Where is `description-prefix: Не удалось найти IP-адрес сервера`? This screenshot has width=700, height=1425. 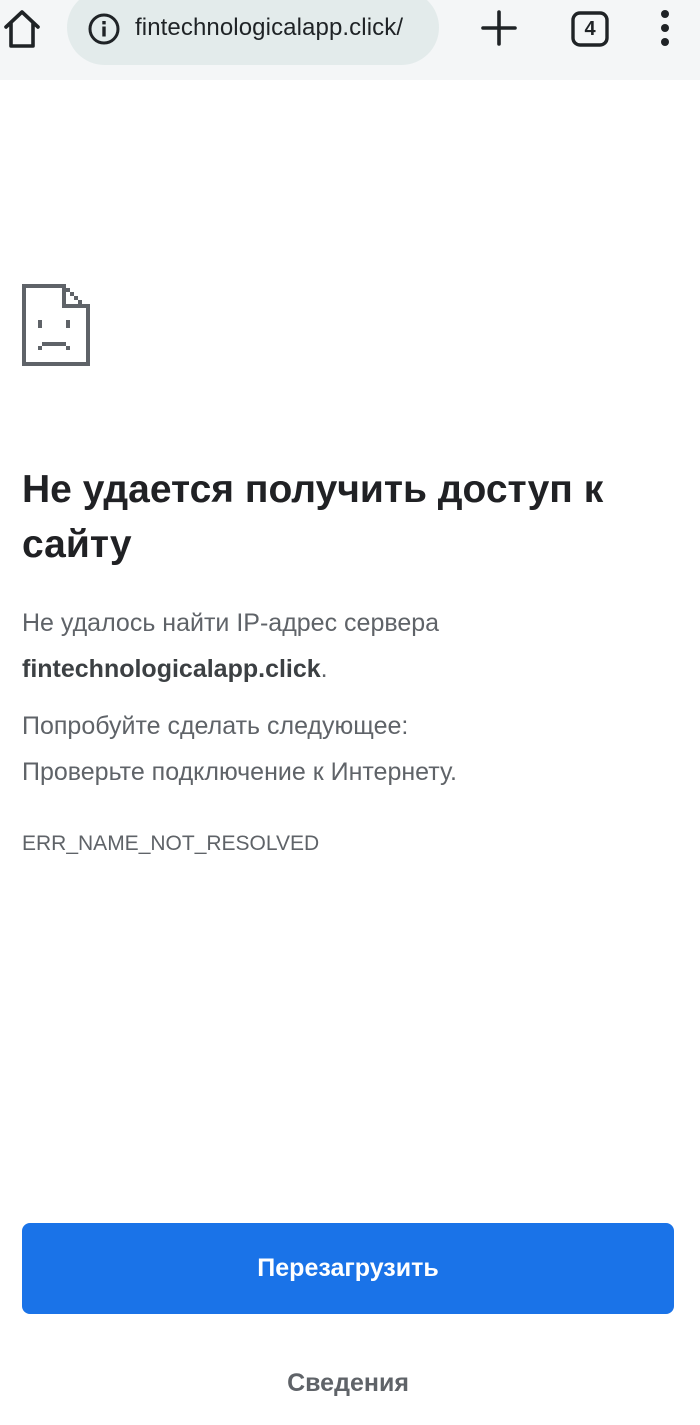
description-prefix: Не удалось найти IP-адрес сервера is located at coordinates (231, 623).